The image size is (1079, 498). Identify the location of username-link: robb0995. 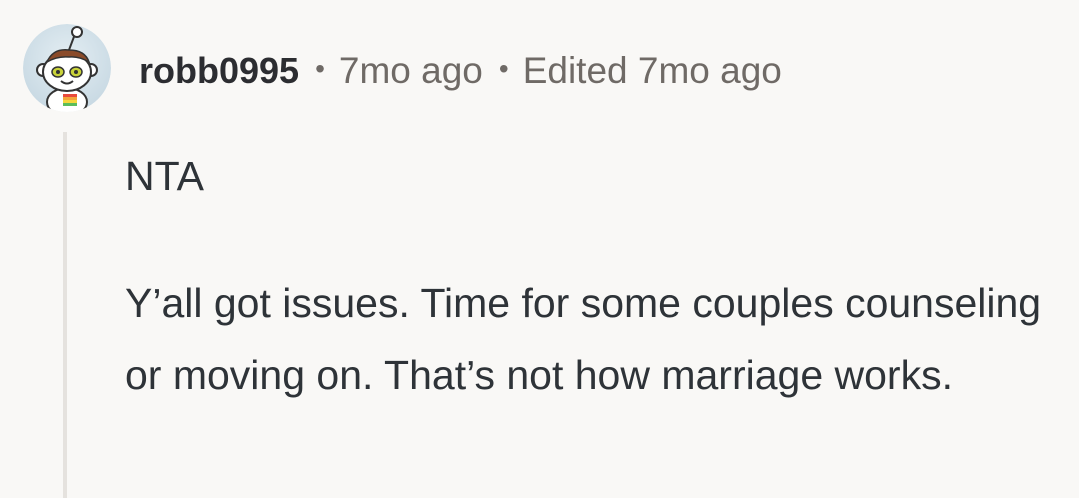
(219, 71).